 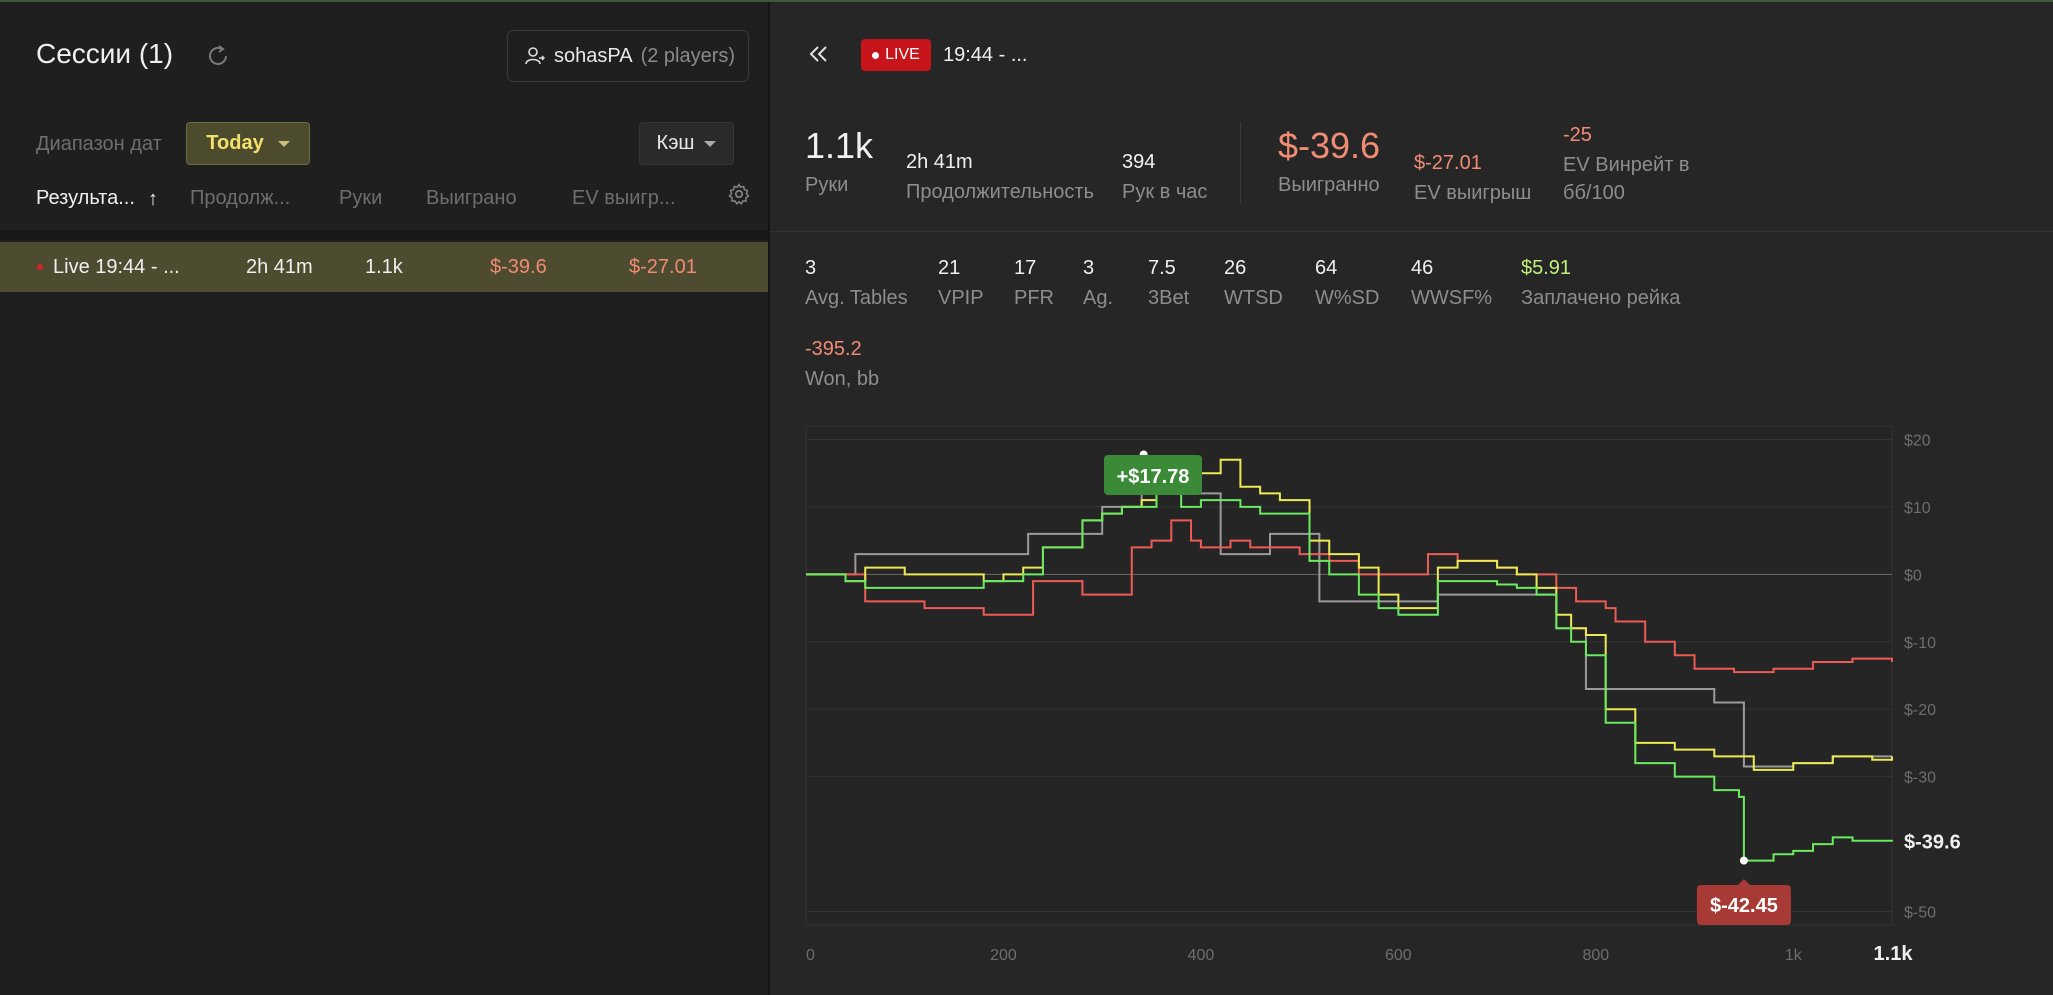 I want to click on y-tick-label: $-30, so click(x=1920, y=778).